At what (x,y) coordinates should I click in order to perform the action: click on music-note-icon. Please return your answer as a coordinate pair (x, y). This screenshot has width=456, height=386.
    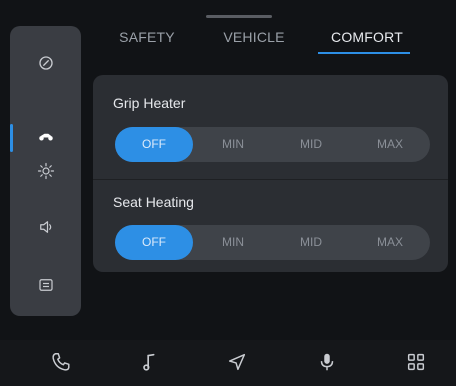
    Looking at the image, I should click on (150, 364).